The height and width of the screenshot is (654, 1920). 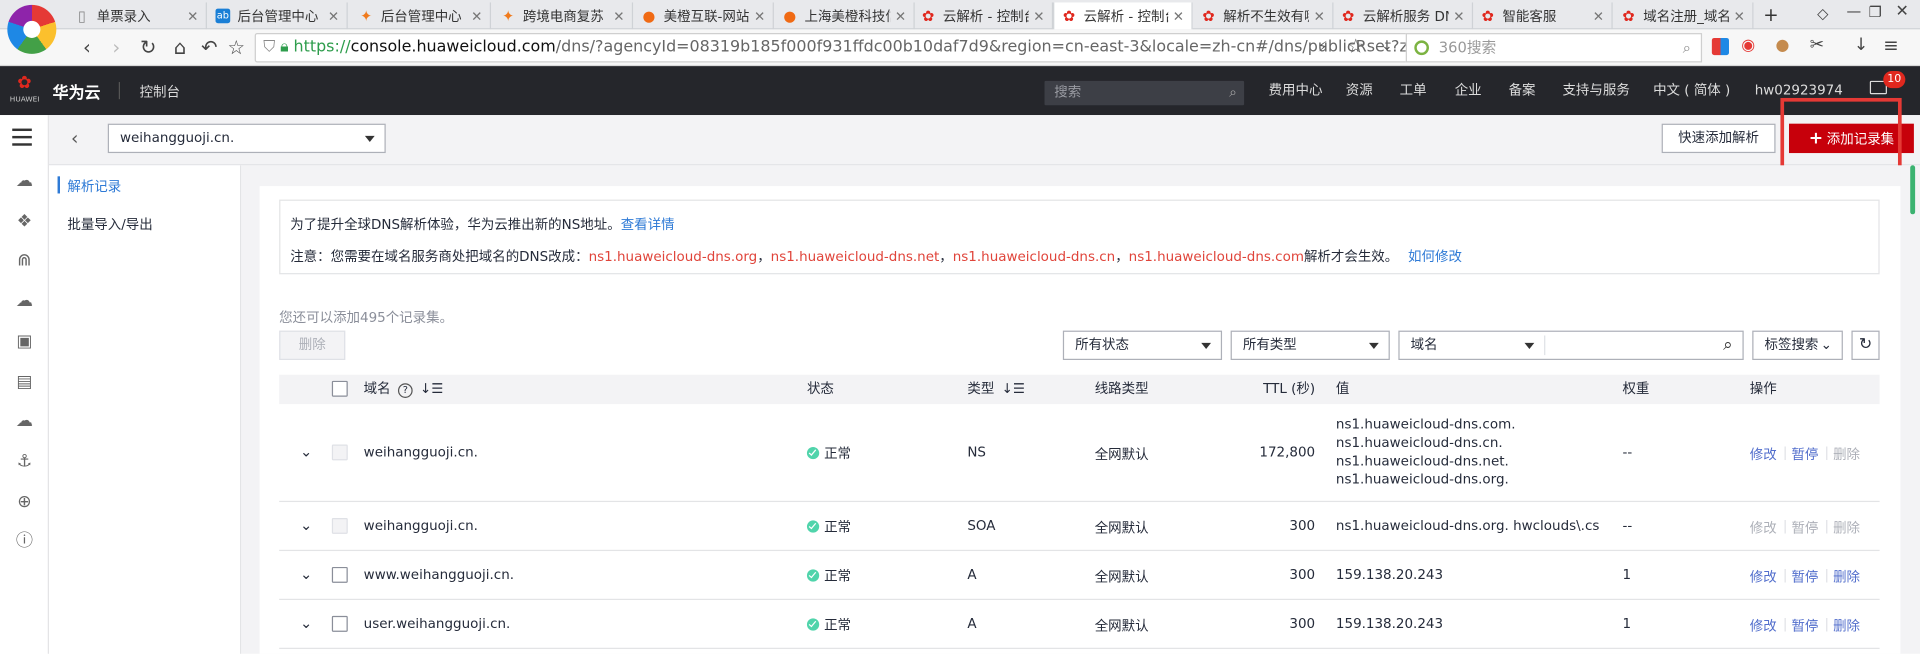 I want to click on forward-icon: ›, so click(x=116, y=47).